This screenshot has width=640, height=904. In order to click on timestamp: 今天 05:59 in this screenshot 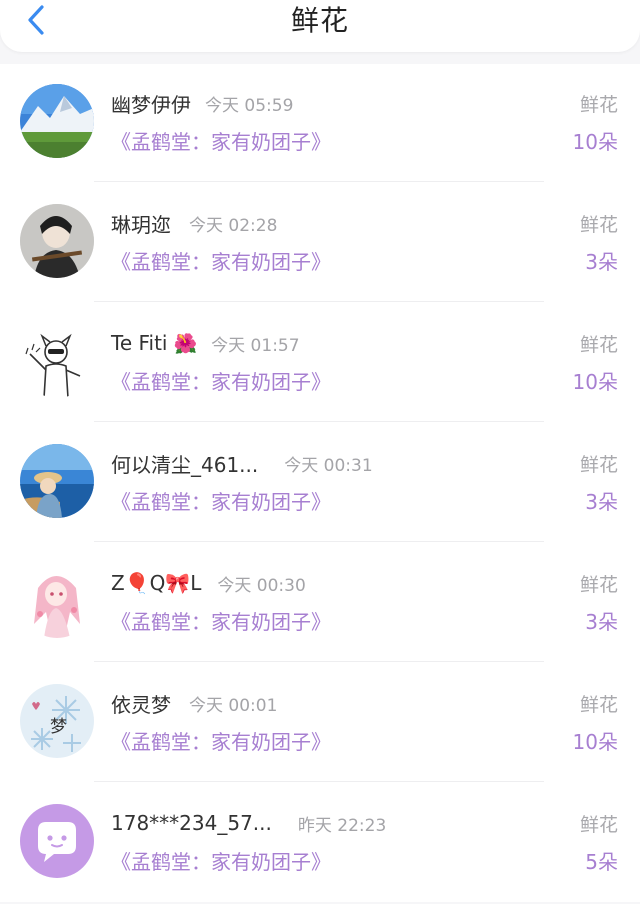, I will do `click(249, 105)`.